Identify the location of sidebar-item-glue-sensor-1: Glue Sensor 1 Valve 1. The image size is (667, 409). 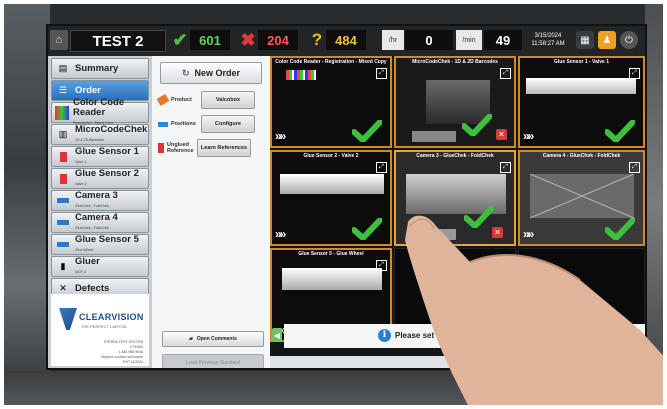
(100, 156).